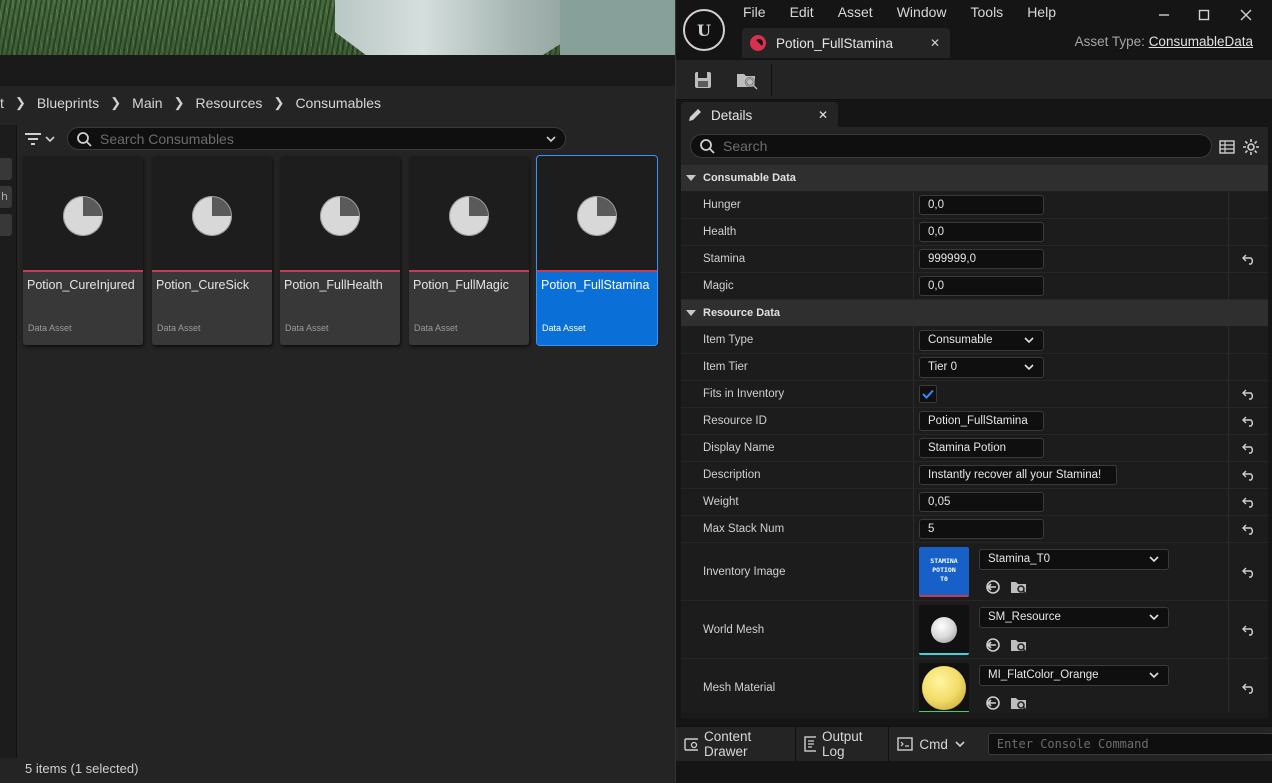 The width and height of the screenshot is (1272, 783). I want to click on property-label: Item Tier, so click(797, 367).